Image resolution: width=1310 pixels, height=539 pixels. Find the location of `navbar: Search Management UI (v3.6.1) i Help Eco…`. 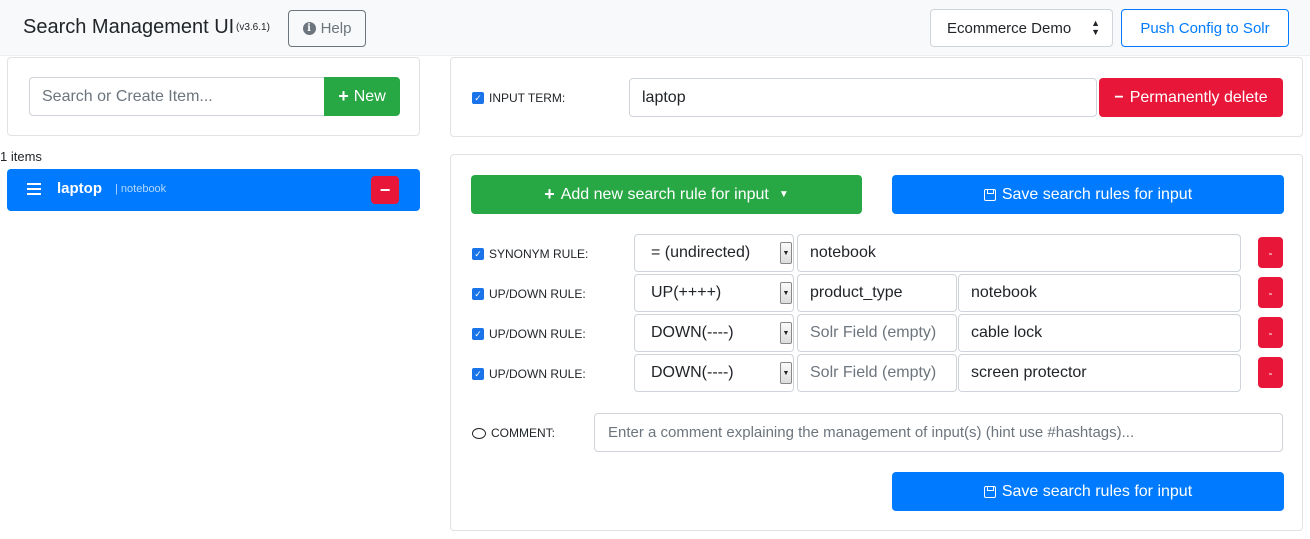

navbar: Search Management UI (v3.6.1) i Help Eco… is located at coordinates (655, 28).